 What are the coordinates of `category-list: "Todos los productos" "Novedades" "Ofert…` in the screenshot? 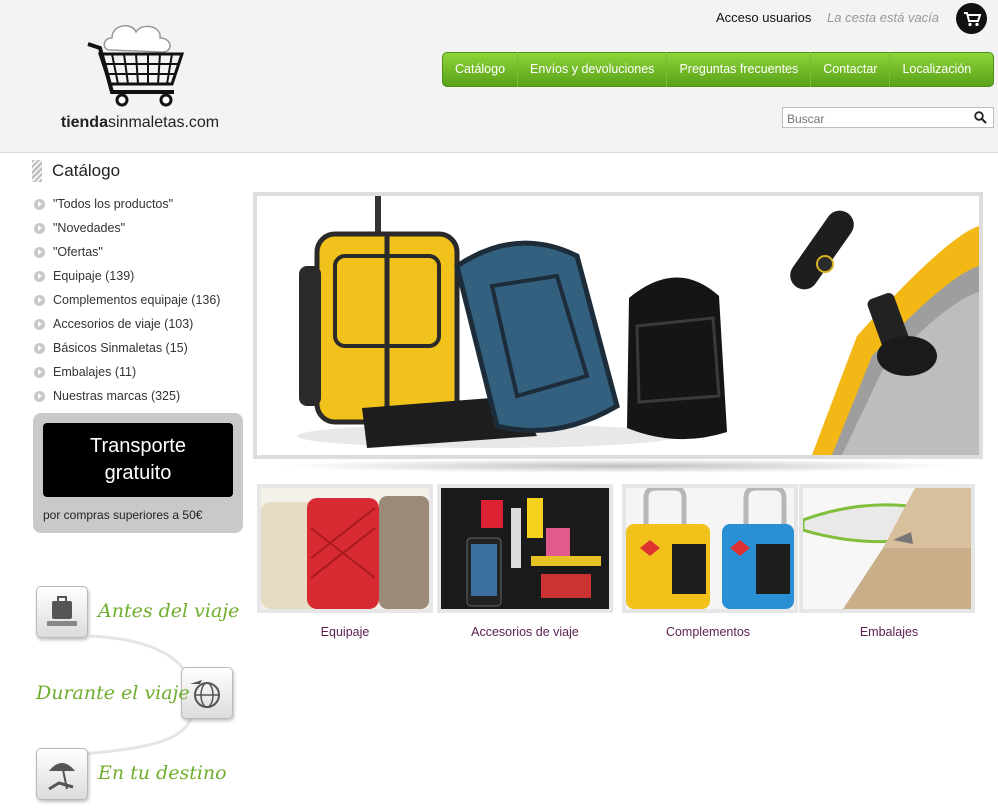 It's located at (127, 300).